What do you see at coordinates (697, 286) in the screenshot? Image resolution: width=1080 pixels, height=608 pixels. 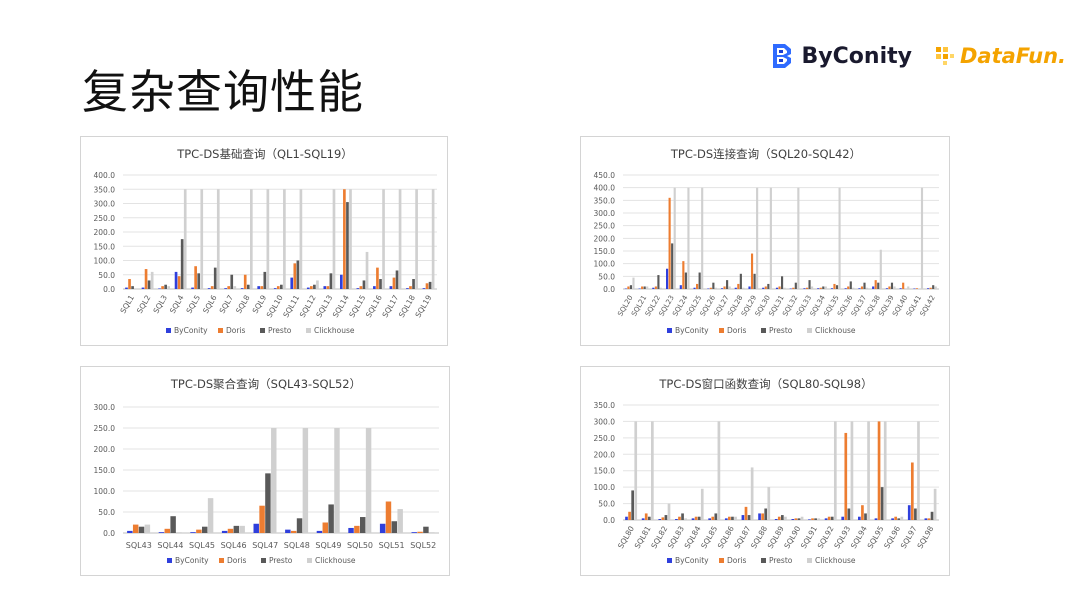 I see `bar-doris-sql25` at bounding box center [697, 286].